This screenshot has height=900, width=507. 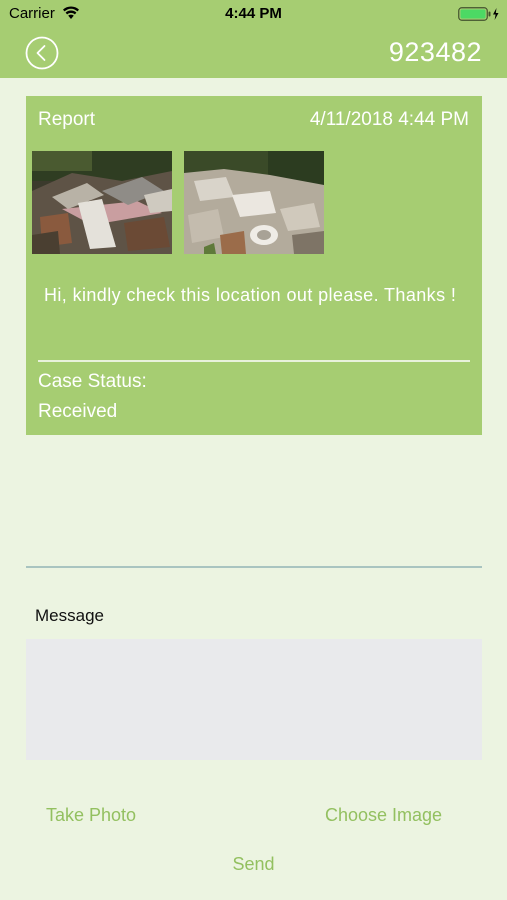 I want to click on choose-image-button: Choose Image, so click(x=383, y=815).